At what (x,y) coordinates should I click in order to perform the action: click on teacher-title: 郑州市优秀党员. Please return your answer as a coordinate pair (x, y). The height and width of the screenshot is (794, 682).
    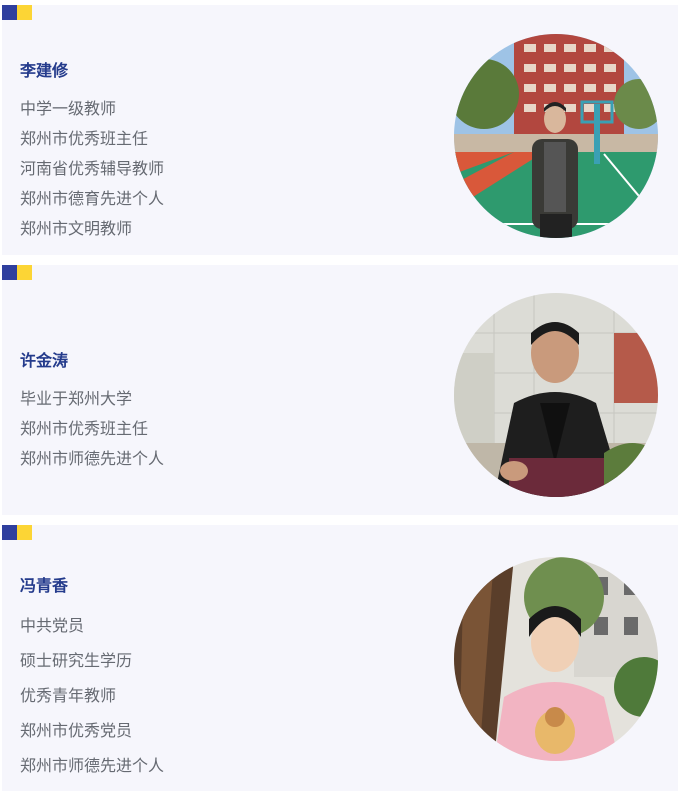
    Looking at the image, I should click on (76, 730).